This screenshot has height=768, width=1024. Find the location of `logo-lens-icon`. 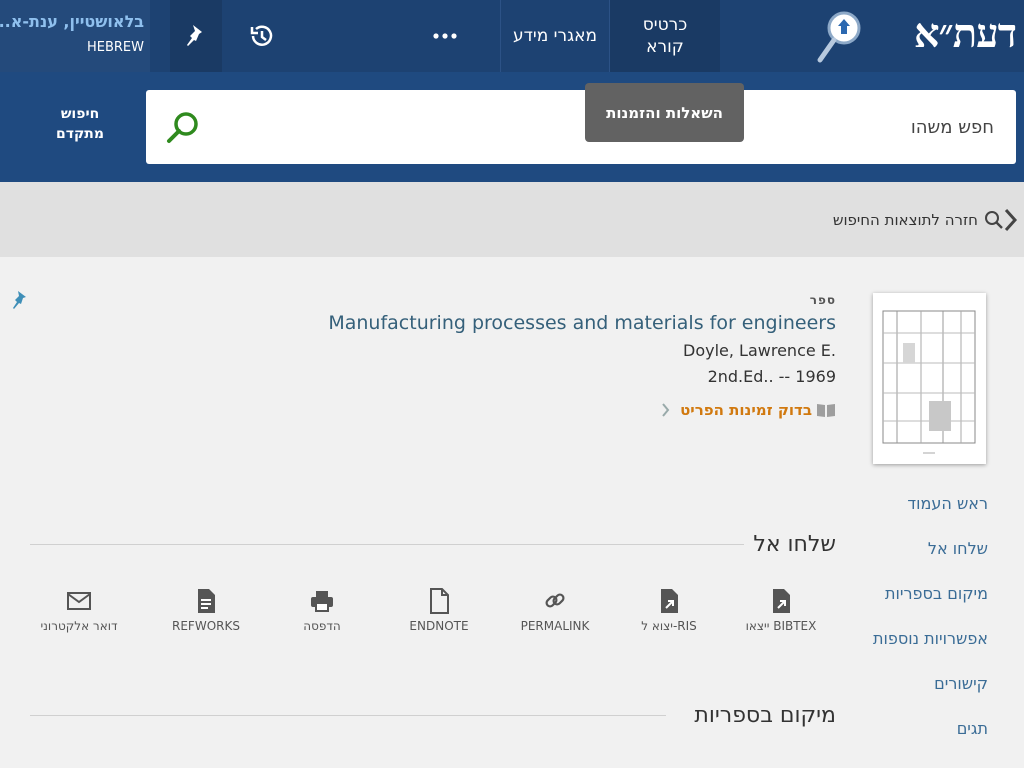

logo-lens-icon is located at coordinates (839, 37).